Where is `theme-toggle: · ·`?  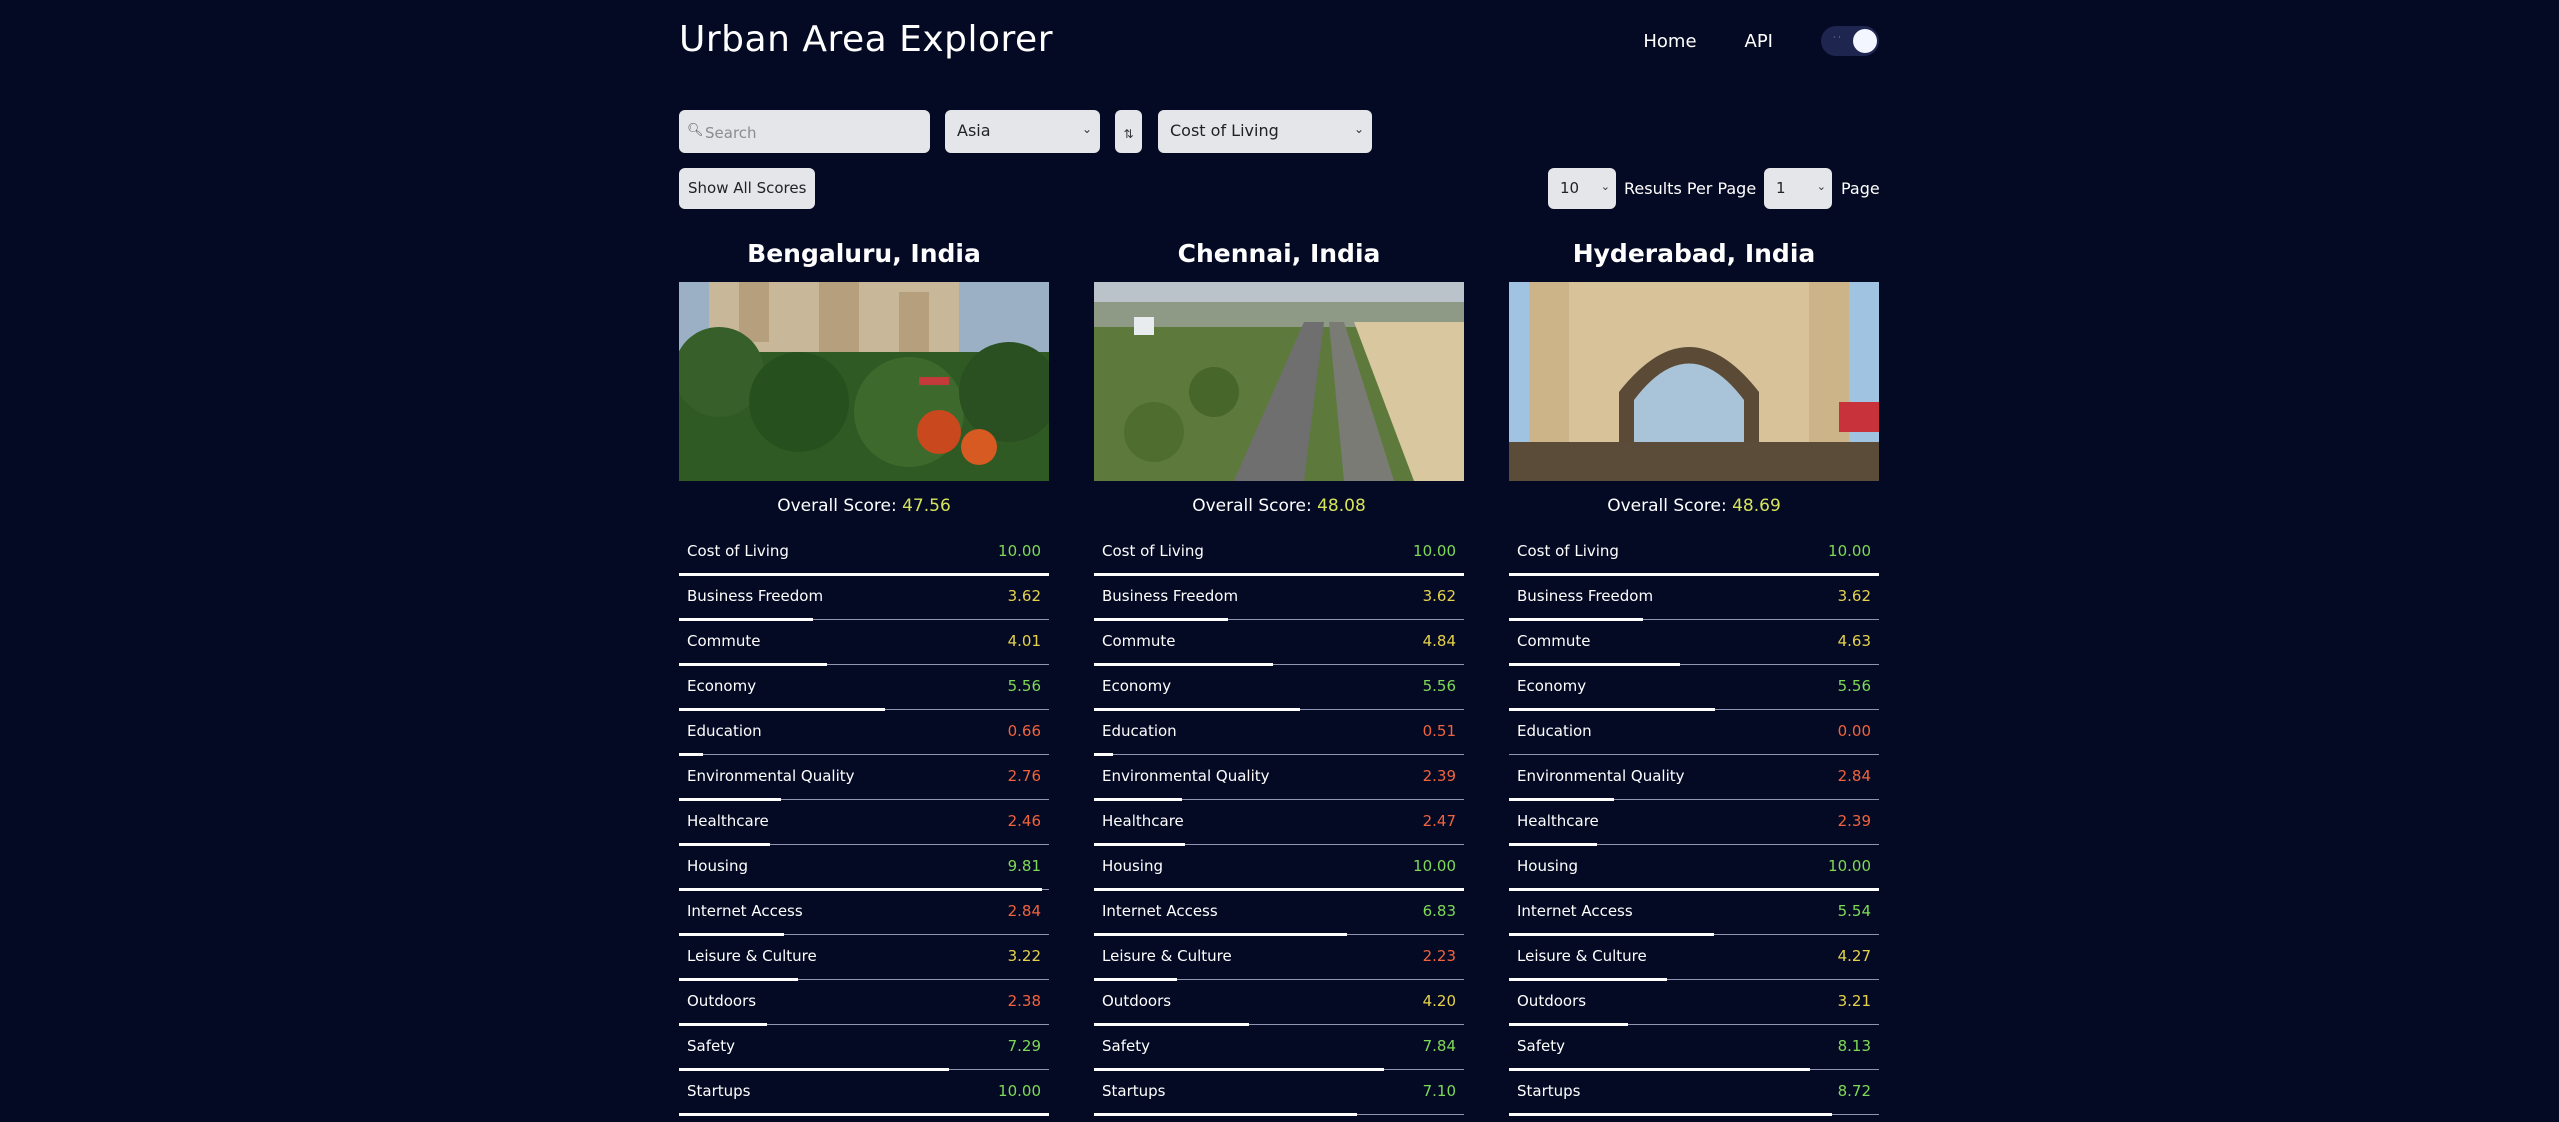
theme-toggle: · · is located at coordinates (1850, 41).